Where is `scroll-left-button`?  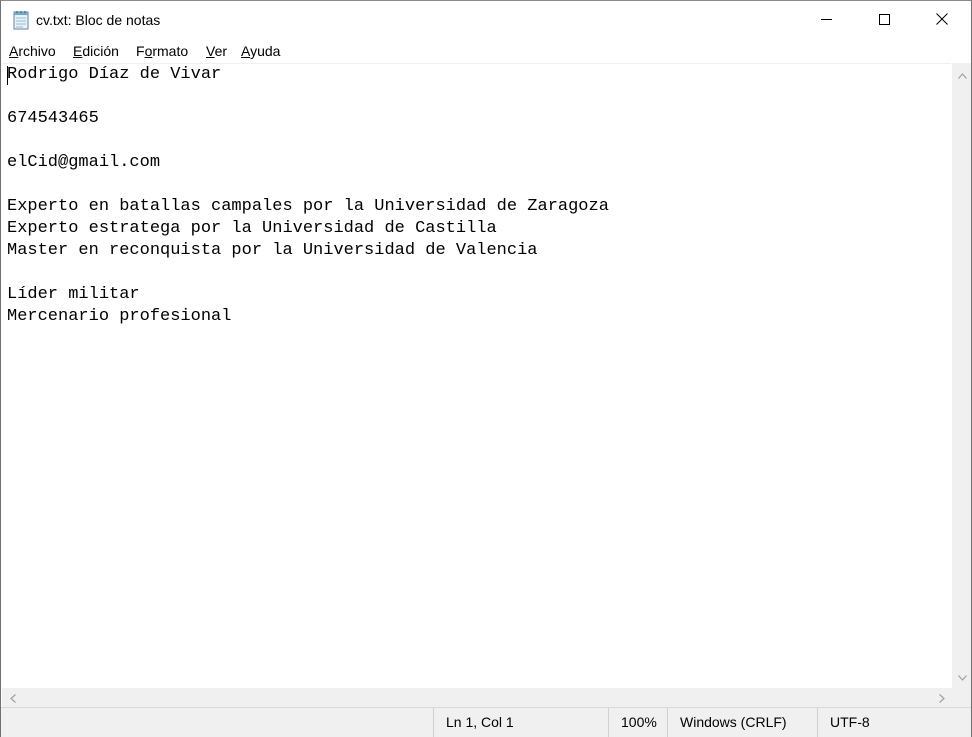 scroll-left-button is located at coordinates (12, 697).